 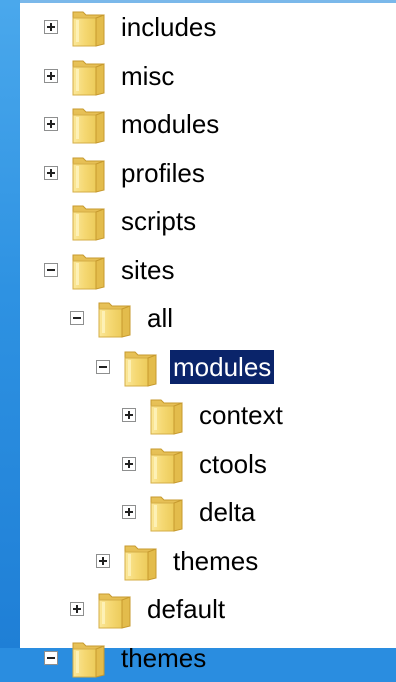 I want to click on folder-label: delta, so click(x=227, y=512).